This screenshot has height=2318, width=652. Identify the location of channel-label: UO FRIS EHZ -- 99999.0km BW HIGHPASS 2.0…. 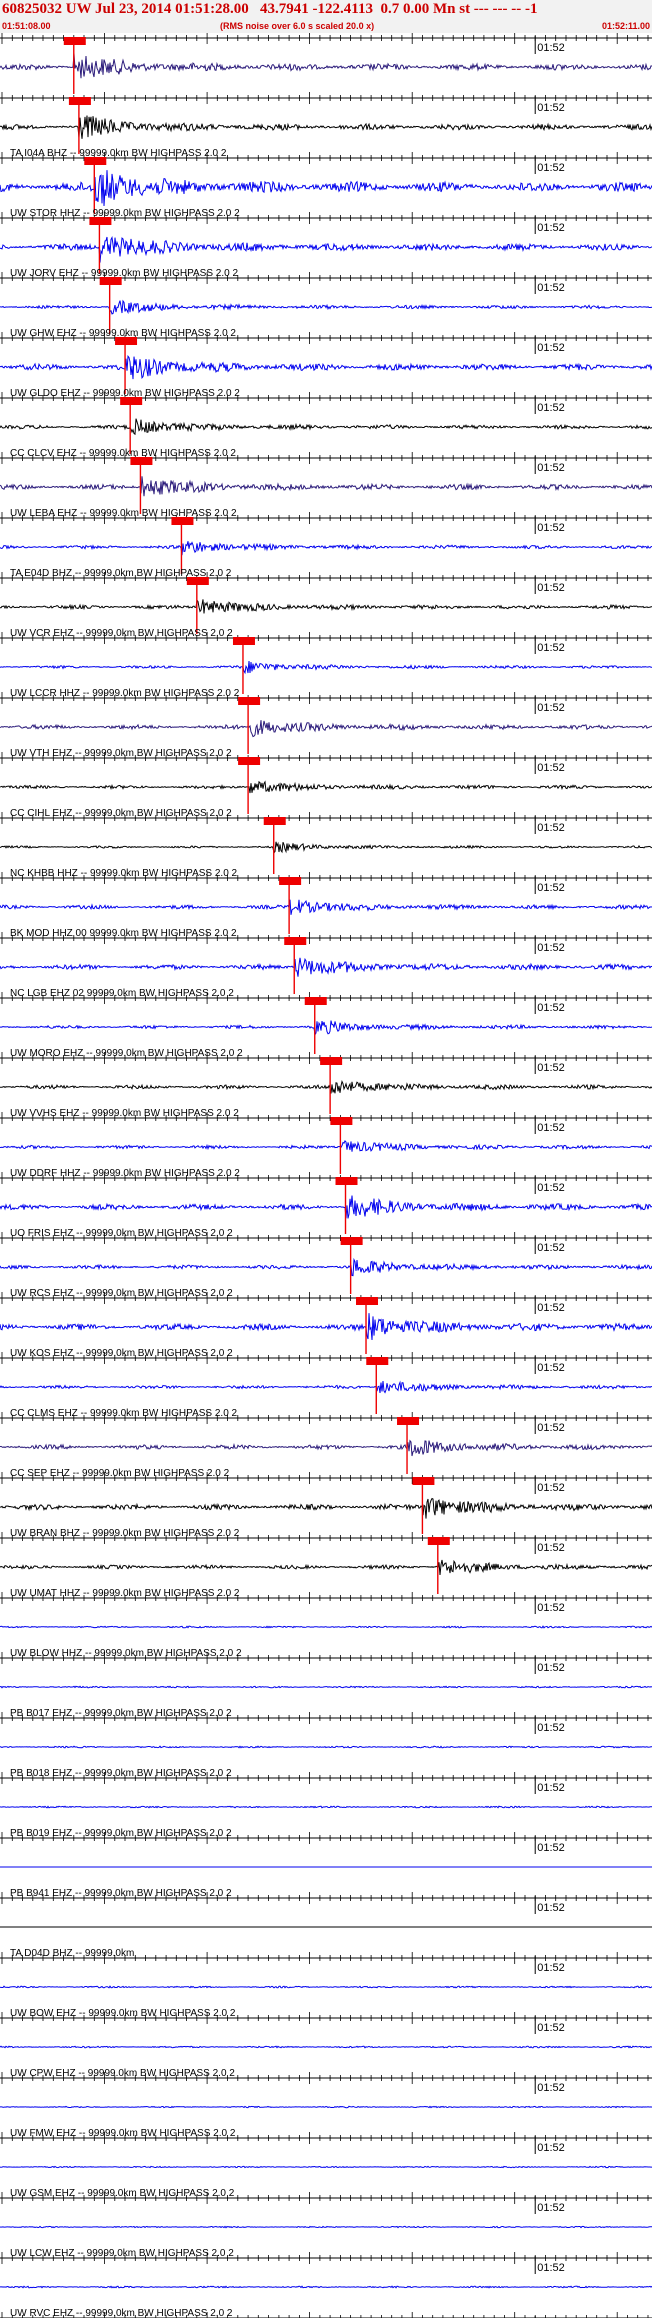
(121, 1233).